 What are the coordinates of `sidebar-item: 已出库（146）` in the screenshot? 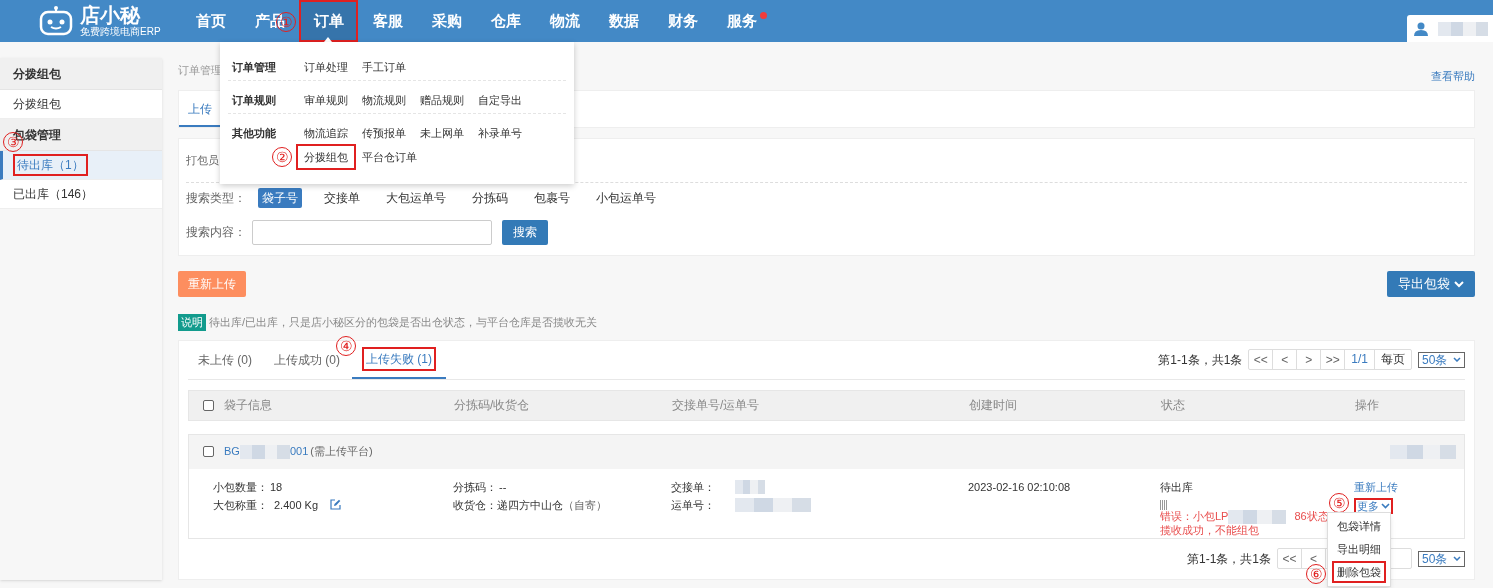 It's located at (81, 194).